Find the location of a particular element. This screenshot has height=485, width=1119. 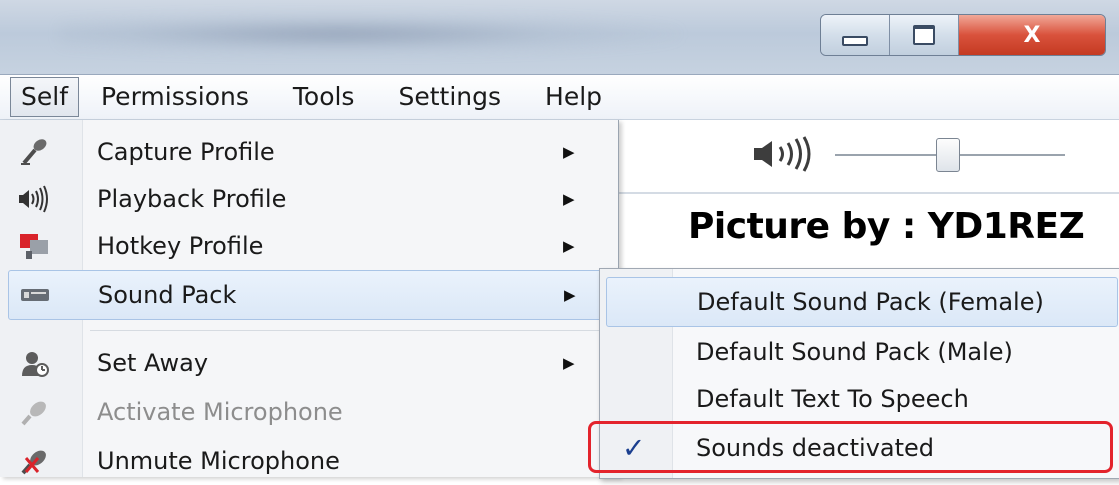

maximize-button is located at coordinates (924, 35).